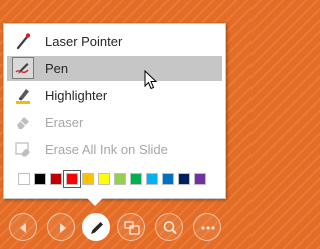 The height and width of the screenshot is (249, 320). I want to click on menu-item-label: Laser Pointer, so click(84, 41).